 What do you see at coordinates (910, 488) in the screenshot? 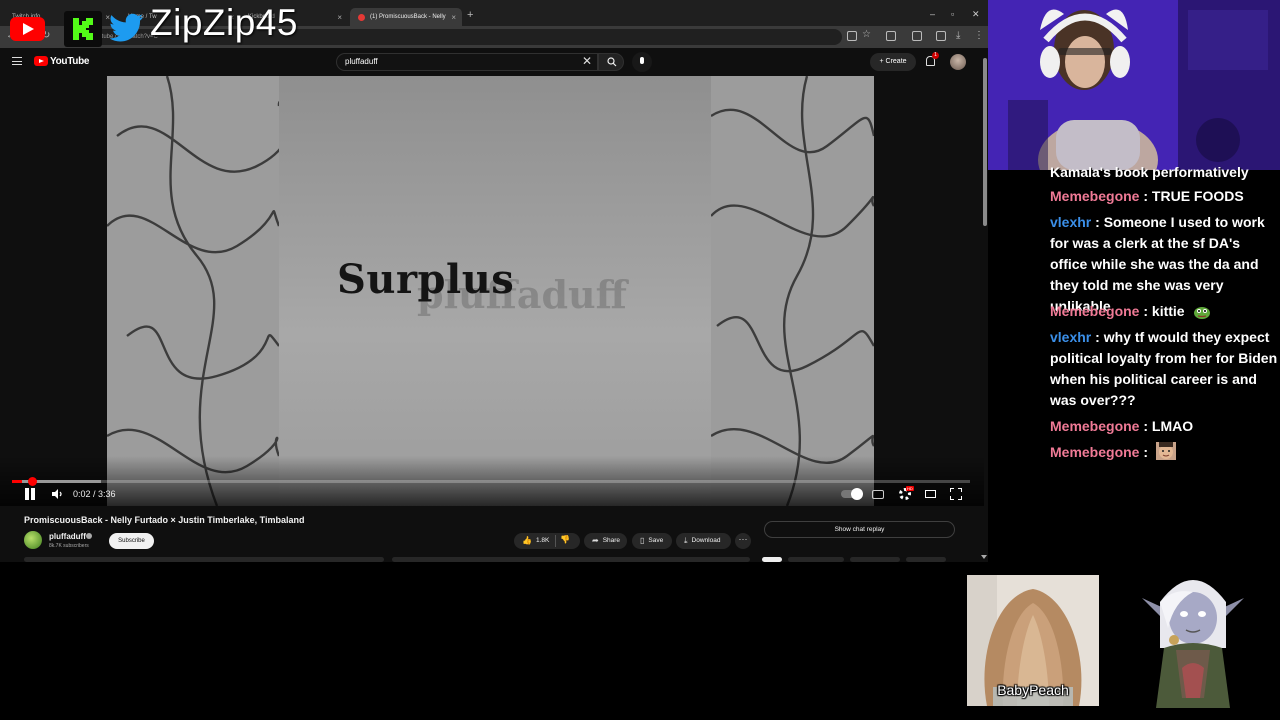
I see `hd-badge: HD` at bounding box center [910, 488].